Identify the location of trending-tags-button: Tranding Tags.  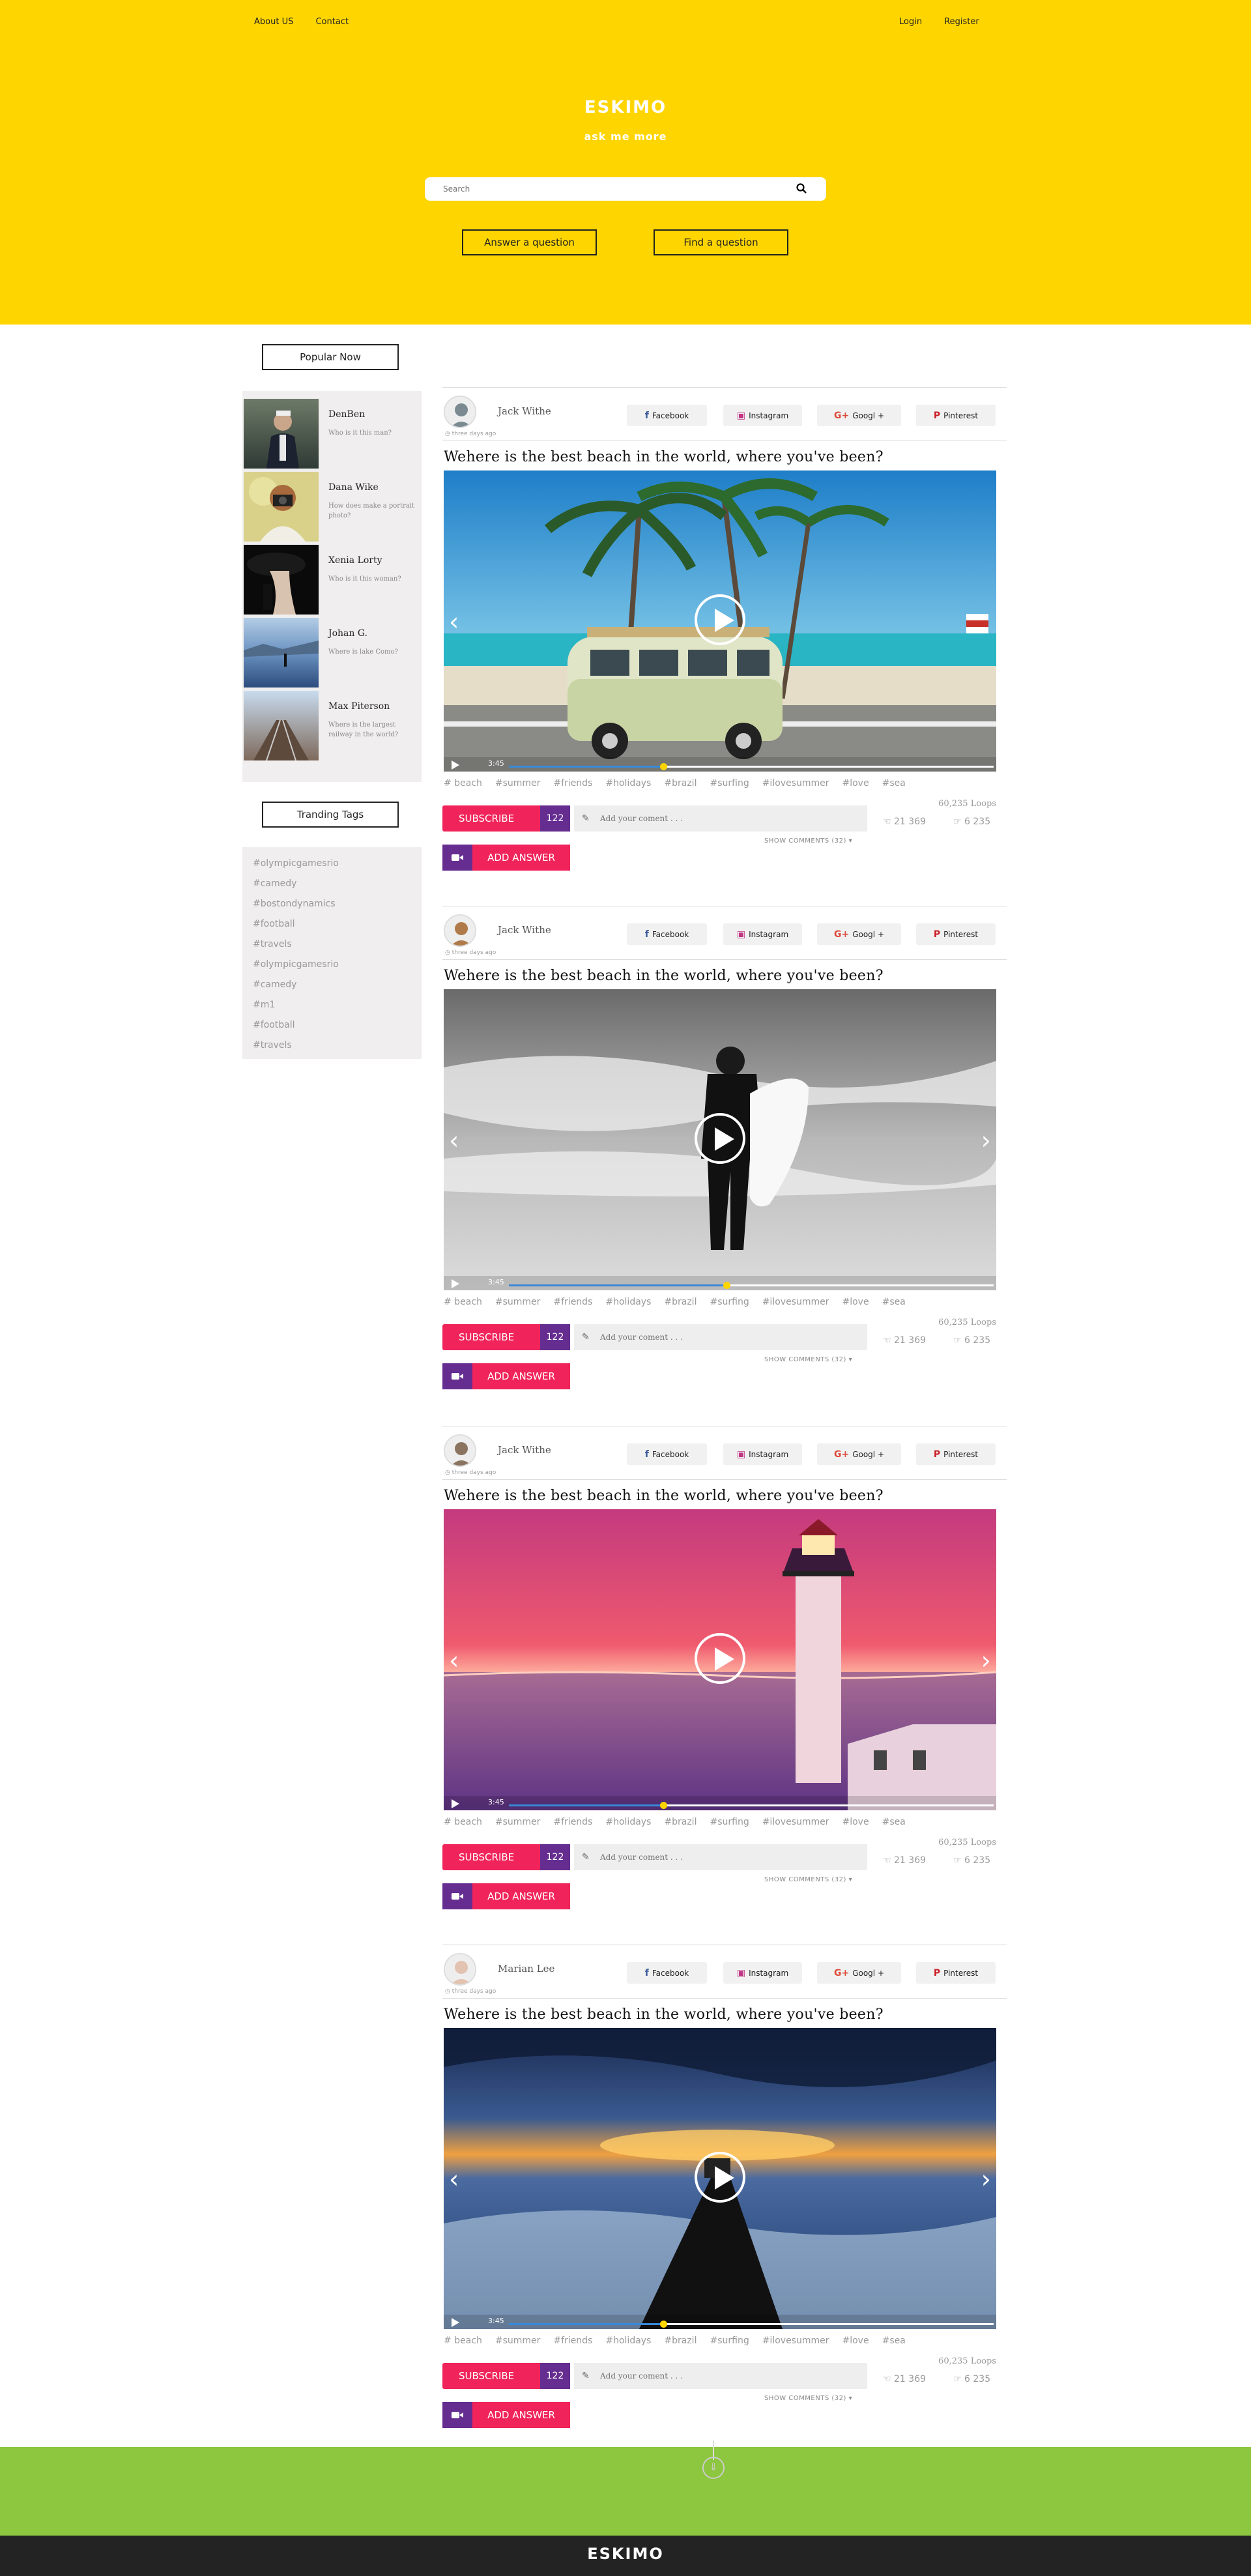
(331, 815).